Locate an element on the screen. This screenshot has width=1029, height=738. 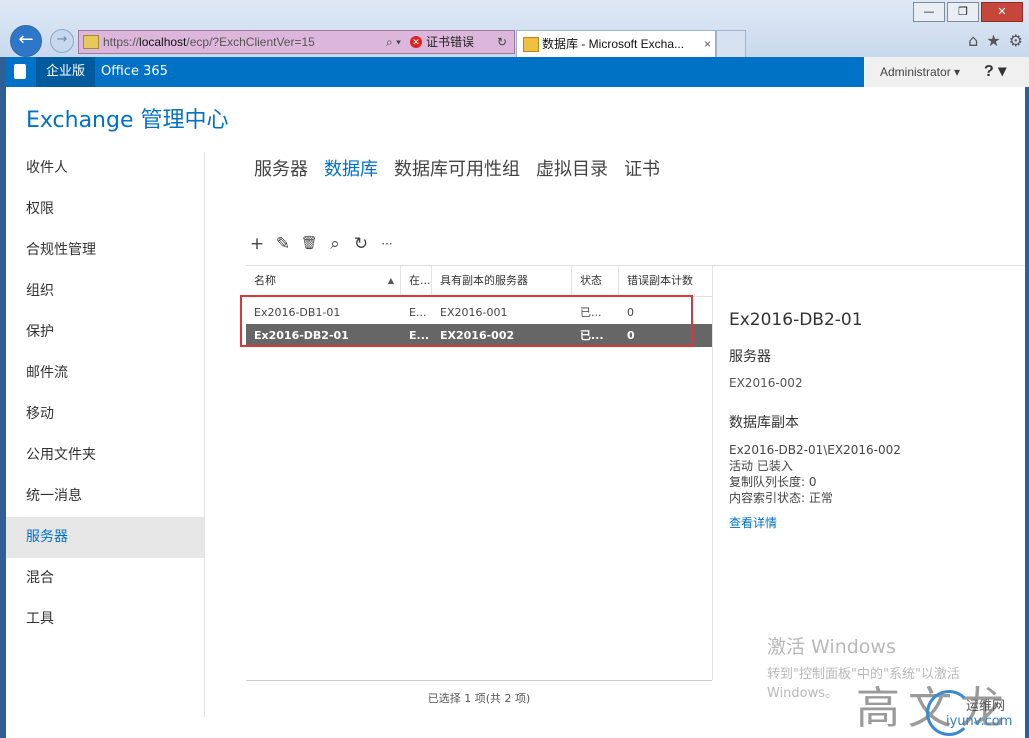
tab-dag: 数据库可用性组 is located at coordinates (457, 168).